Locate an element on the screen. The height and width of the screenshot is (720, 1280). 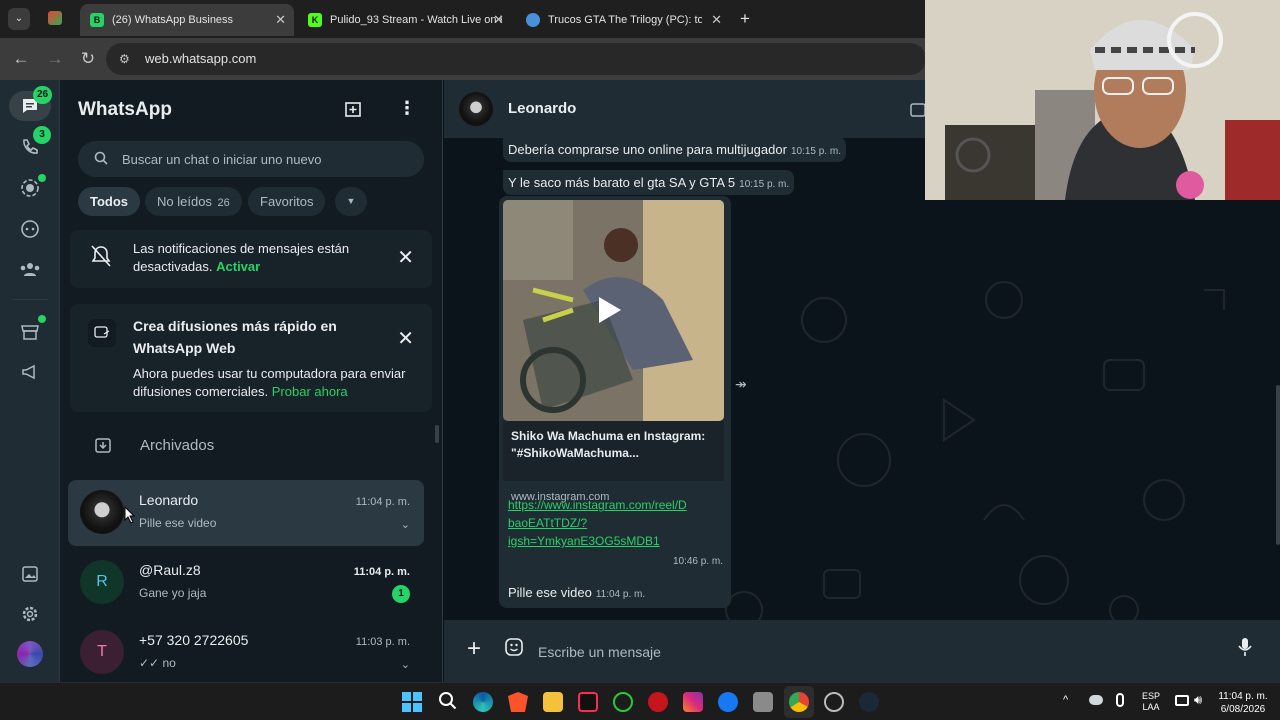
facebook-icon is located at coordinates (728, 702).